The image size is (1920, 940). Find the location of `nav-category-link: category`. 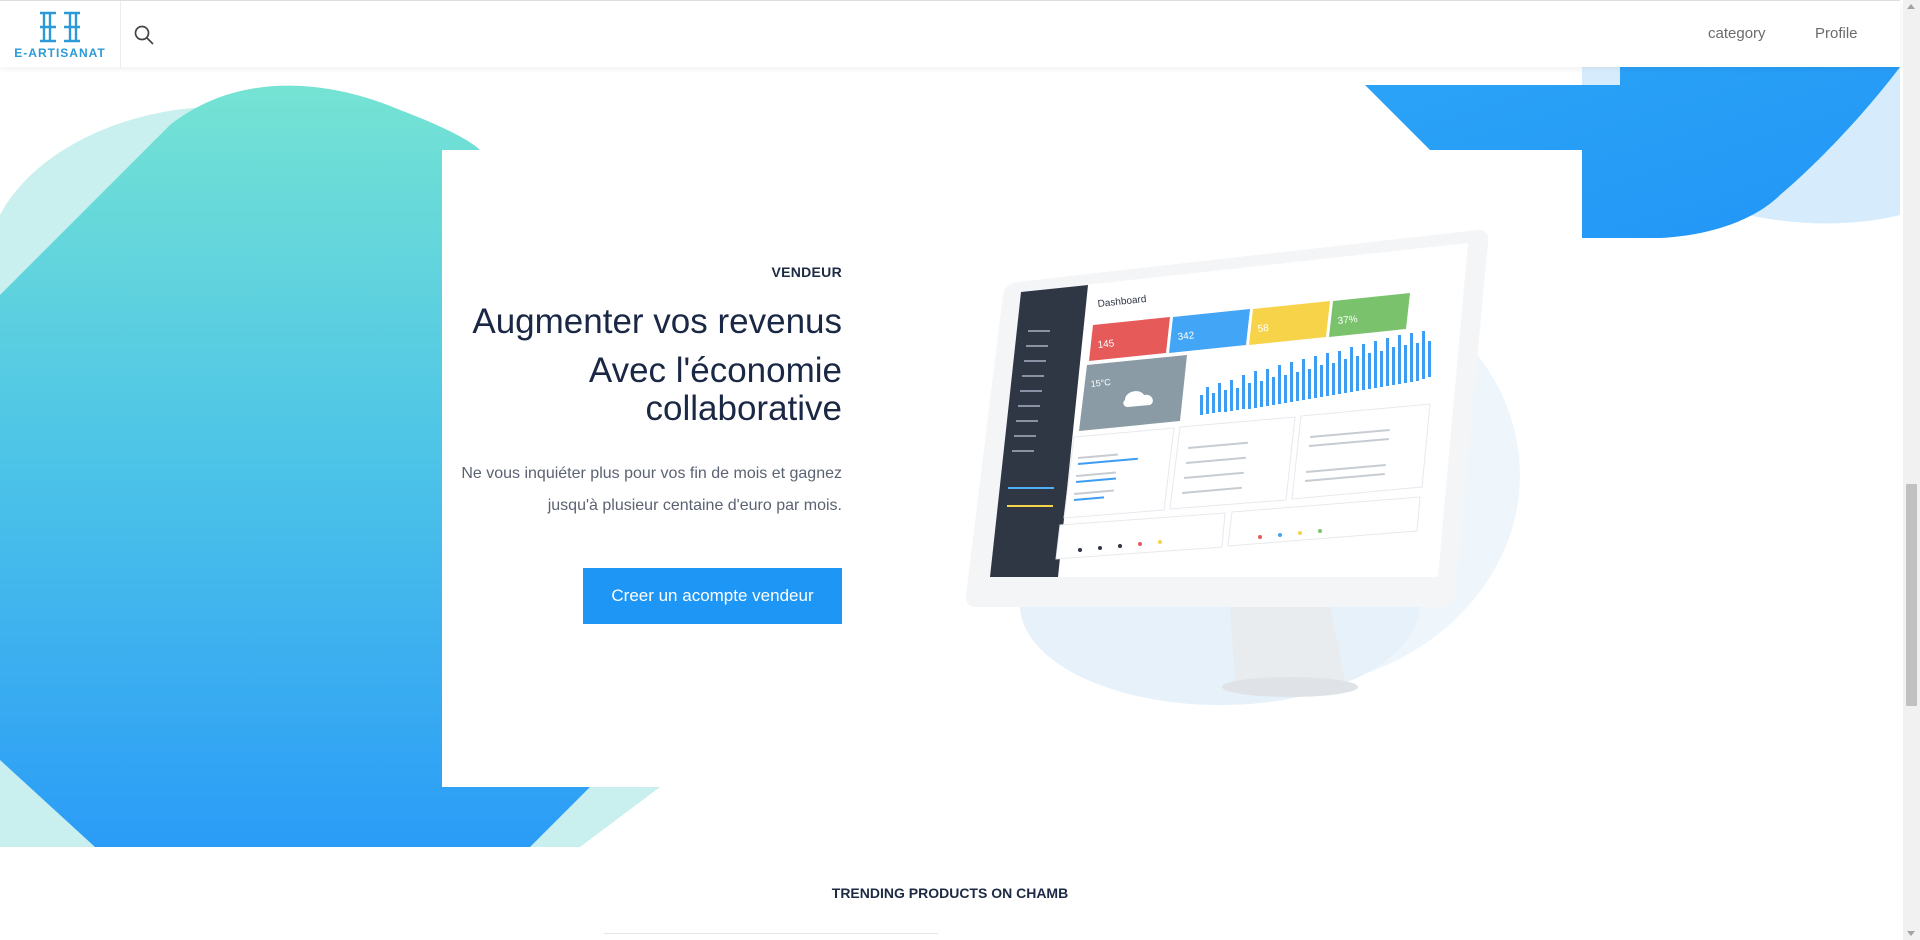

nav-category-link: category is located at coordinates (1737, 33).